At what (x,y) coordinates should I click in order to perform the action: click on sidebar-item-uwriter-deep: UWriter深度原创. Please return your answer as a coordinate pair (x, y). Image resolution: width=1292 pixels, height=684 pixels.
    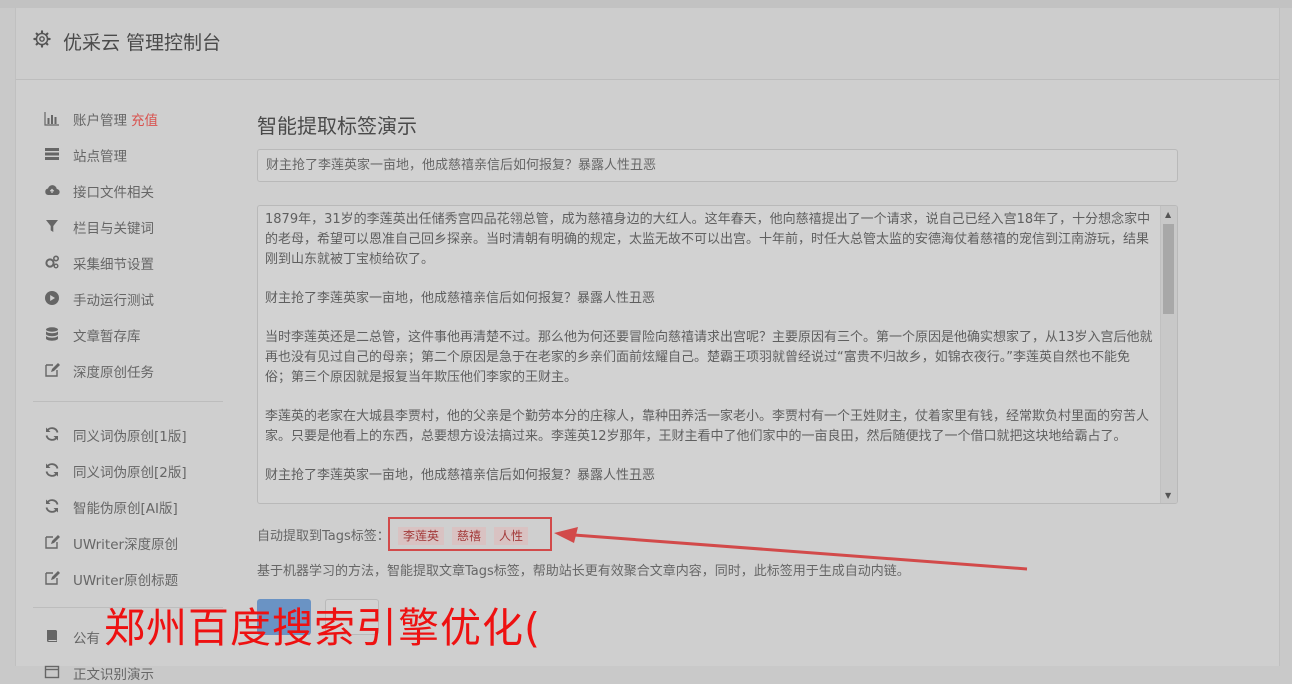
    Looking at the image, I should click on (133, 542).